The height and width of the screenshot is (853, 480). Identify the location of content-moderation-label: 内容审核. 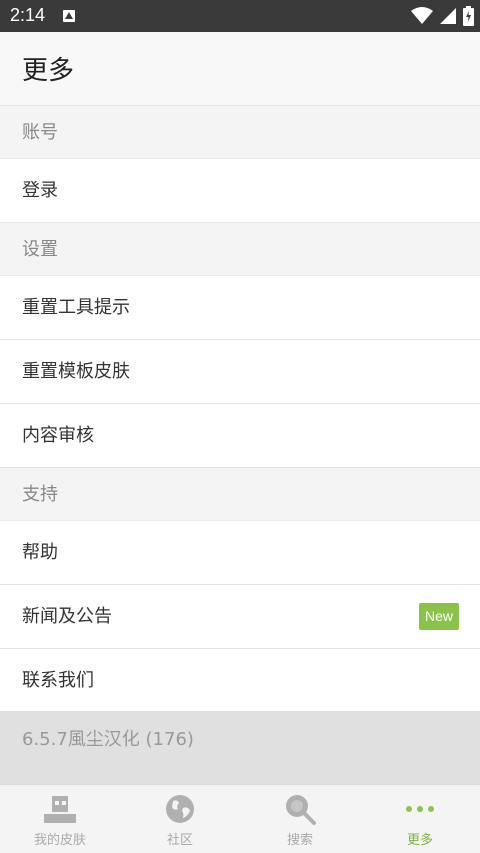
(58, 435).